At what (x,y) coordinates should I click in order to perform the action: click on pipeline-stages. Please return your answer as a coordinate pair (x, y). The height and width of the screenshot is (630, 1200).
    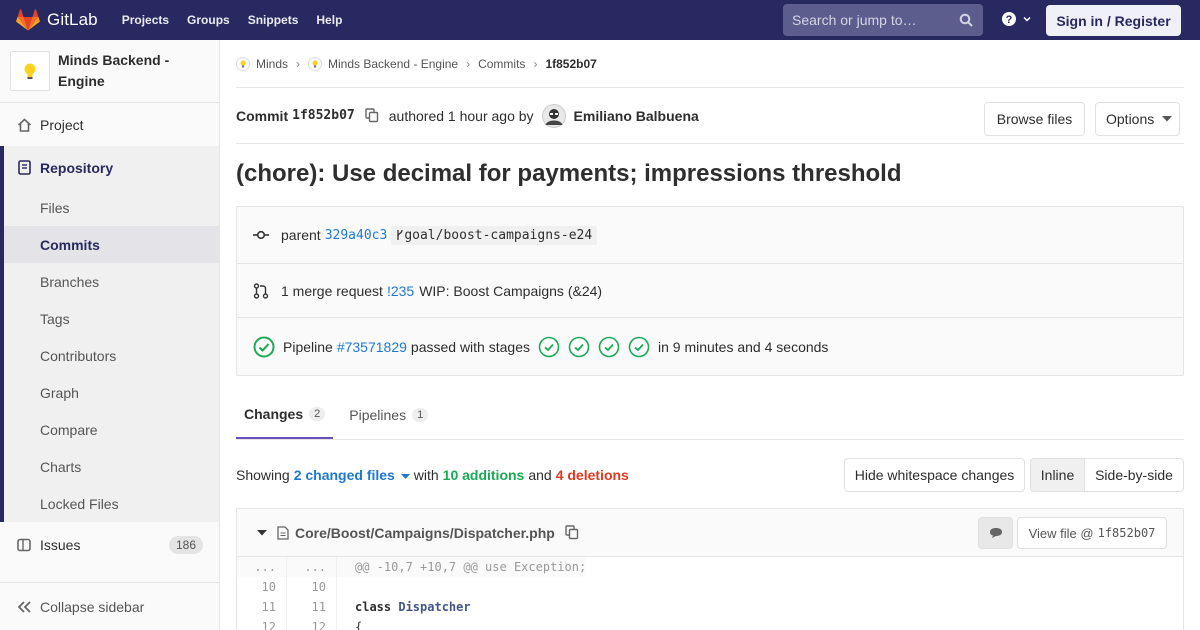
    Looking at the image, I should click on (598, 347).